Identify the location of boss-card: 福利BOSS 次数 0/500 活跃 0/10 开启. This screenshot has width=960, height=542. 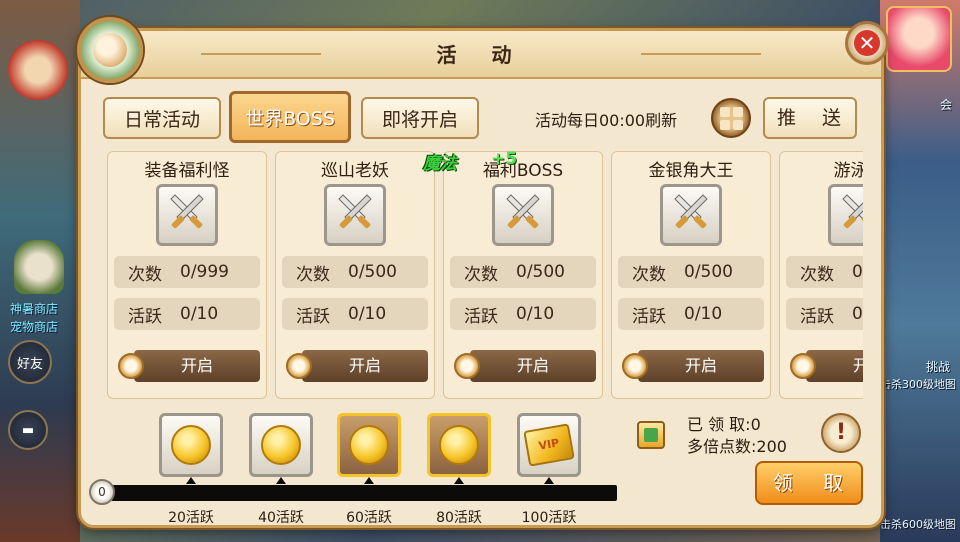
(523, 275).